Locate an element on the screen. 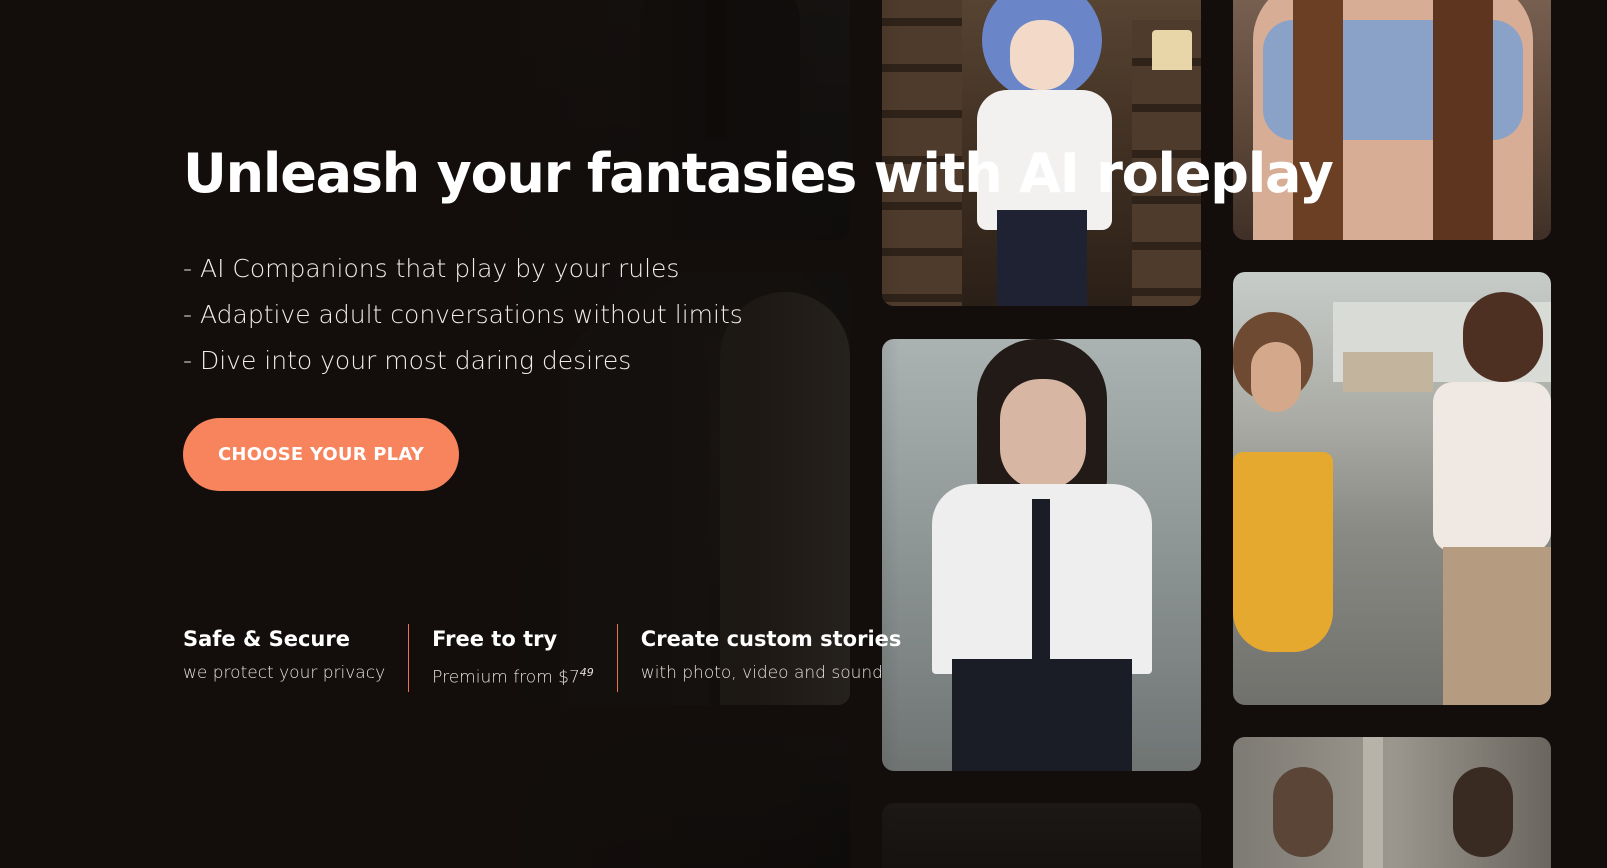  feature-subtitle: we protect your privacy is located at coordinates (284, 673).